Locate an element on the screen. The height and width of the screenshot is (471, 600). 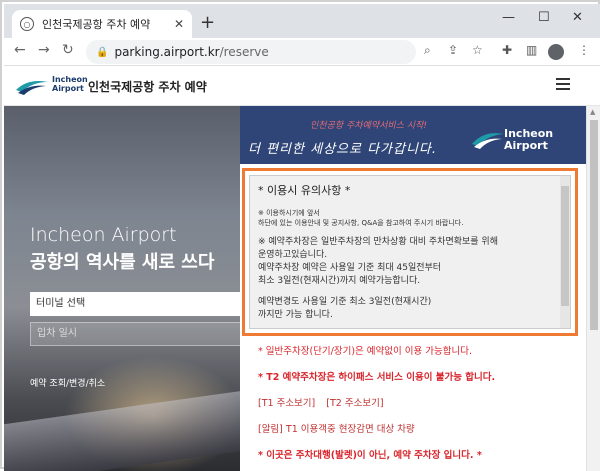
url-path: /reserve is located at coordinates (244, 52).